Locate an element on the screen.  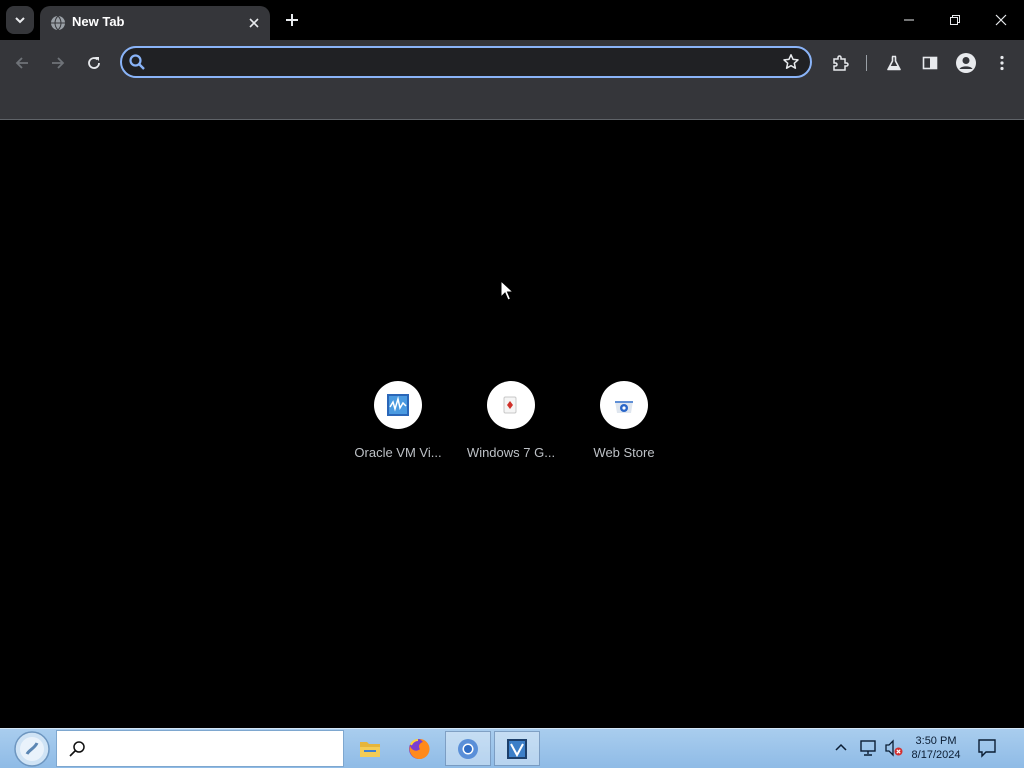
side-panel-button is located at coordinates (930, 63).